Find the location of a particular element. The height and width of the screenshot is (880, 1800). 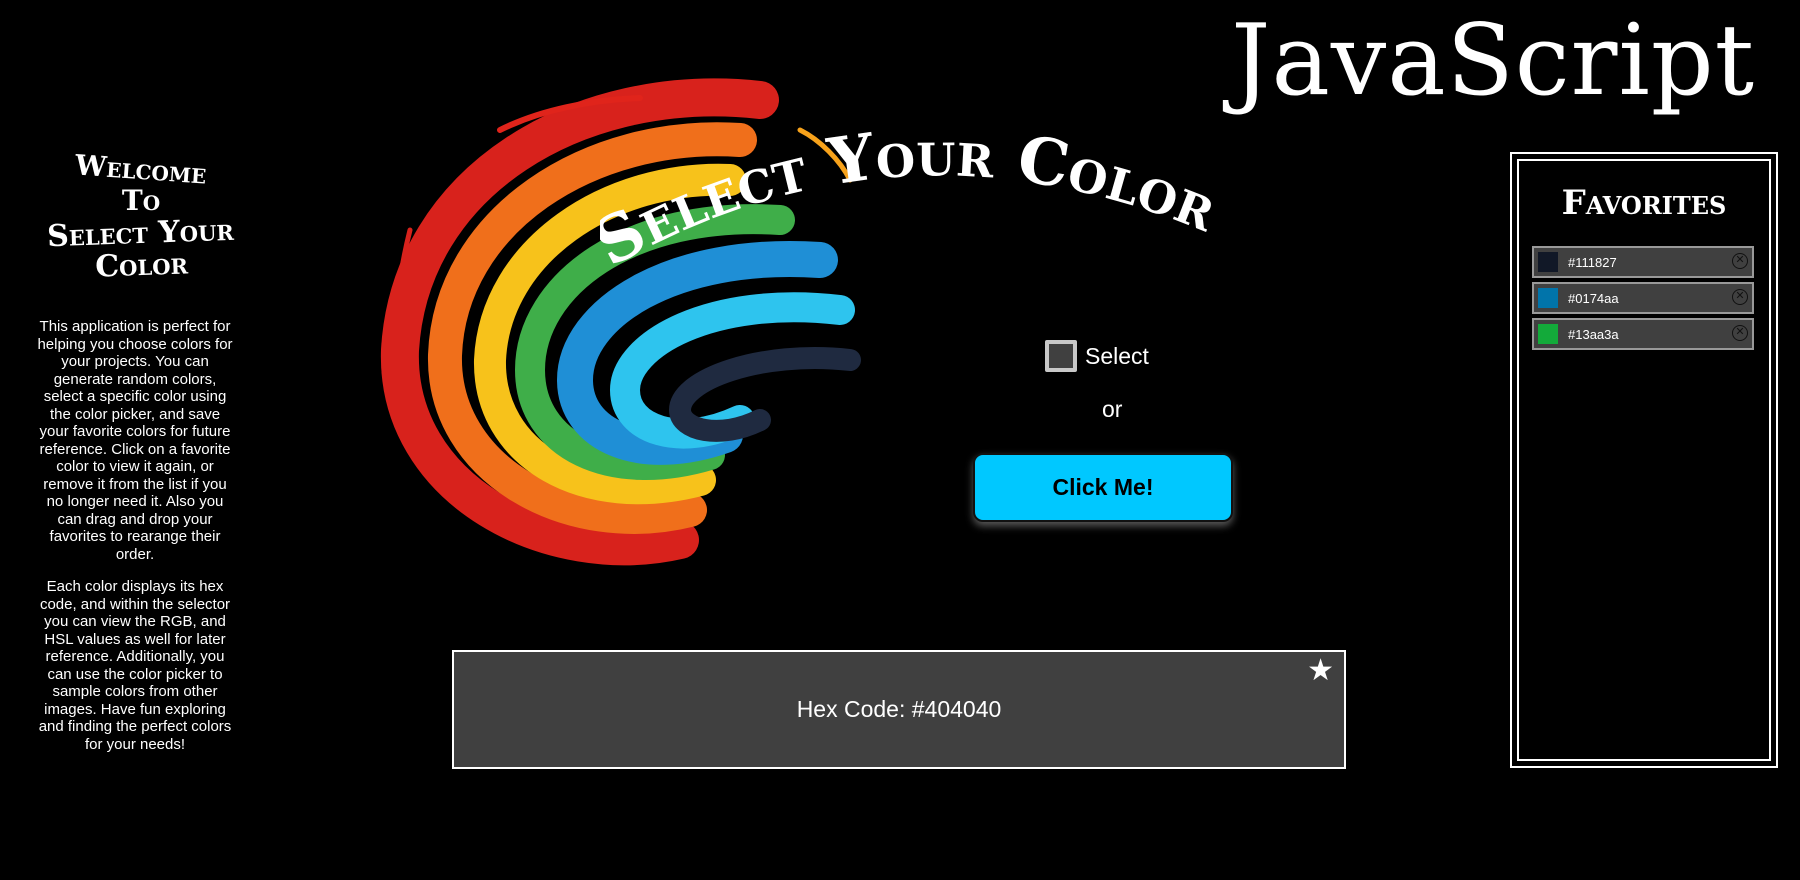

welcome-heading-line2: To is located at coordinates (141, 201).